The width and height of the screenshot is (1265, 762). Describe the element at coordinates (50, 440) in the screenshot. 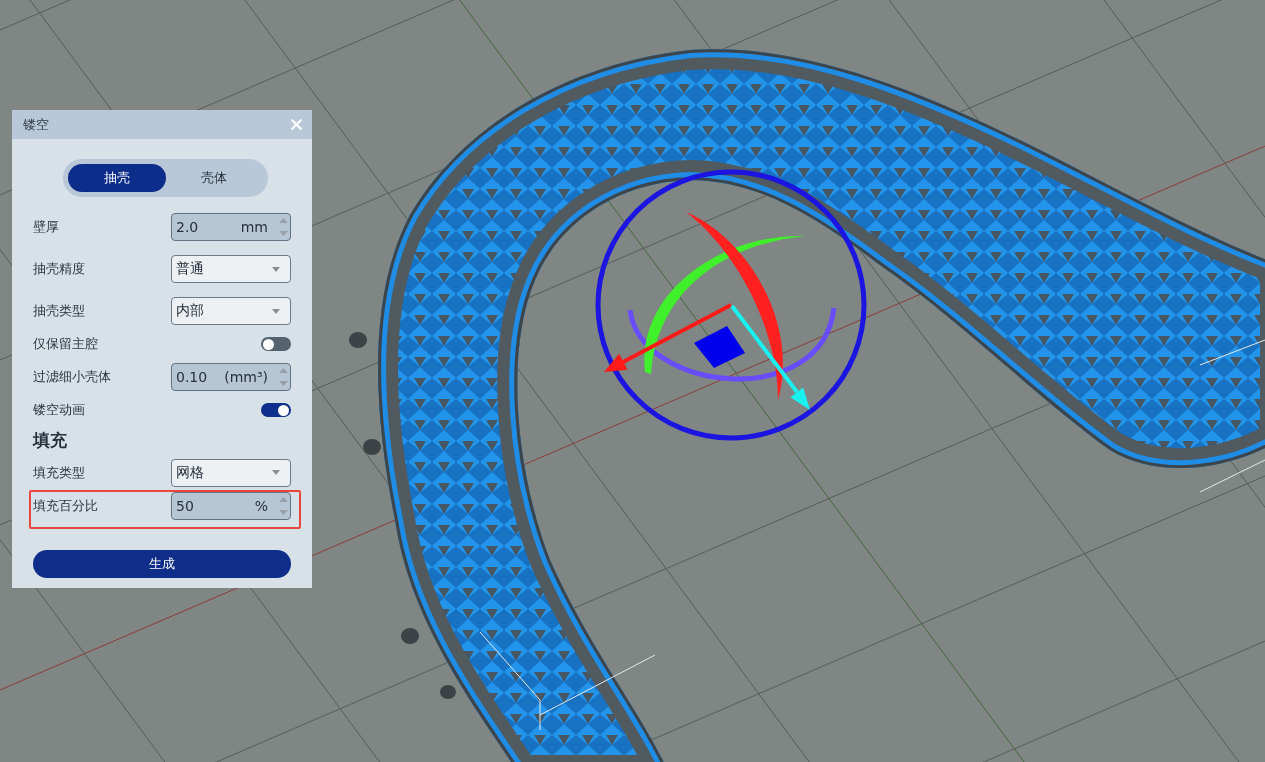

I see `section-heading: 填充` at that location.